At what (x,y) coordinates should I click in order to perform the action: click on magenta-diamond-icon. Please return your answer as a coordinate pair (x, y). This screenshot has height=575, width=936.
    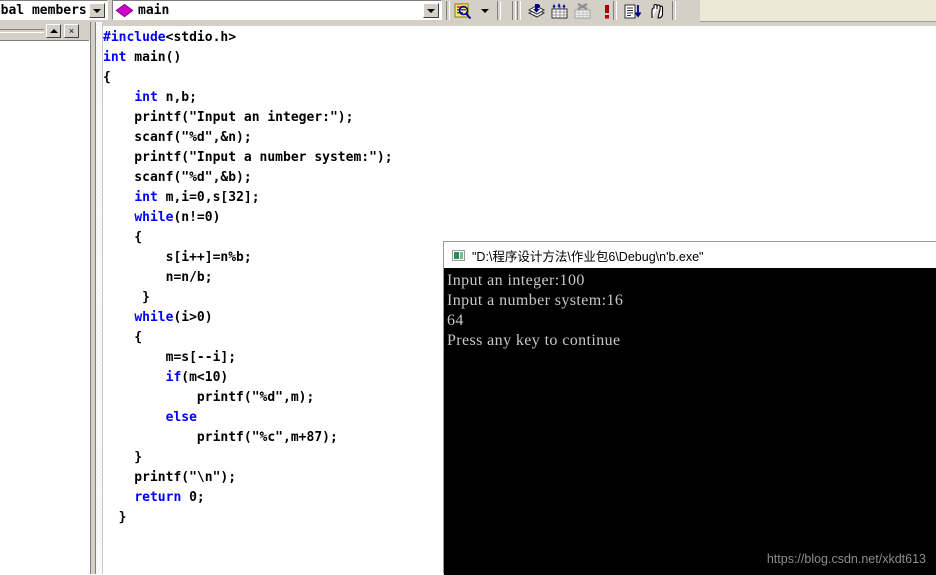
    Looking at the image, I should click on (124, 10).